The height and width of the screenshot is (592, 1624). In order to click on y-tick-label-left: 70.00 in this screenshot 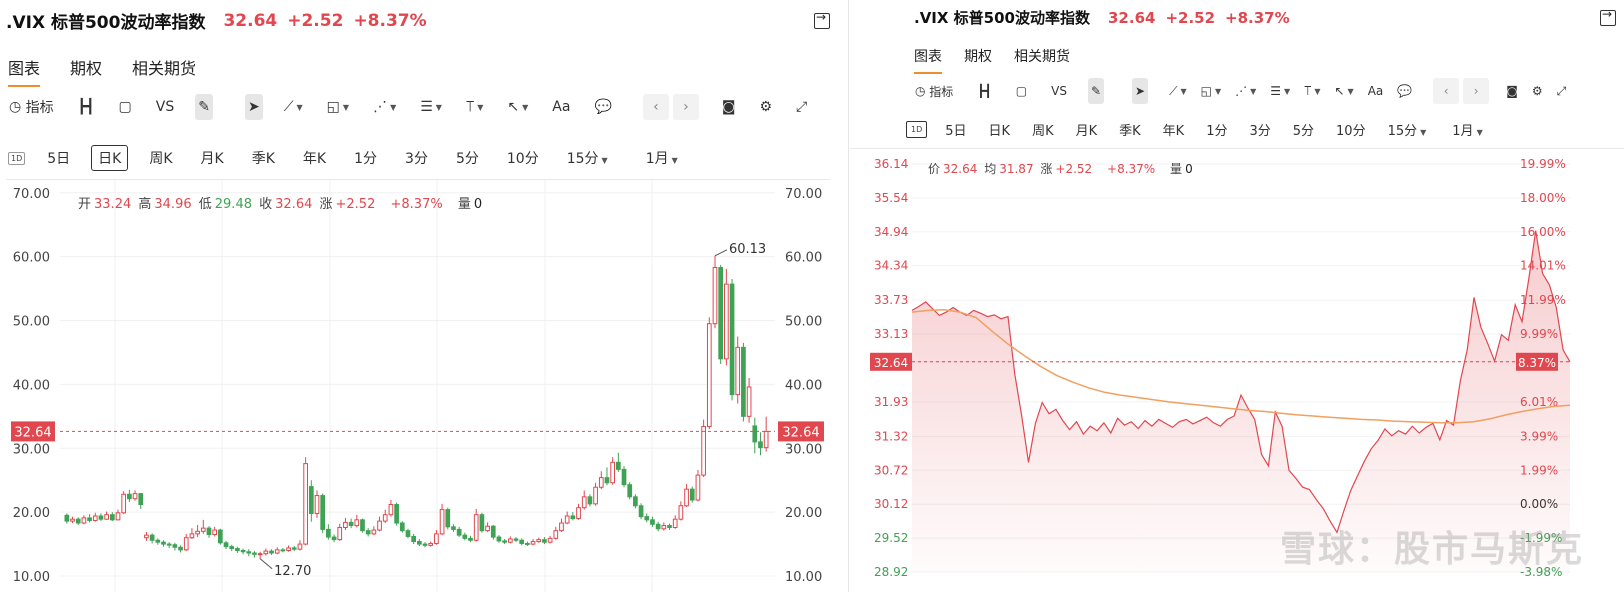, I will do `click(31, 194)`.